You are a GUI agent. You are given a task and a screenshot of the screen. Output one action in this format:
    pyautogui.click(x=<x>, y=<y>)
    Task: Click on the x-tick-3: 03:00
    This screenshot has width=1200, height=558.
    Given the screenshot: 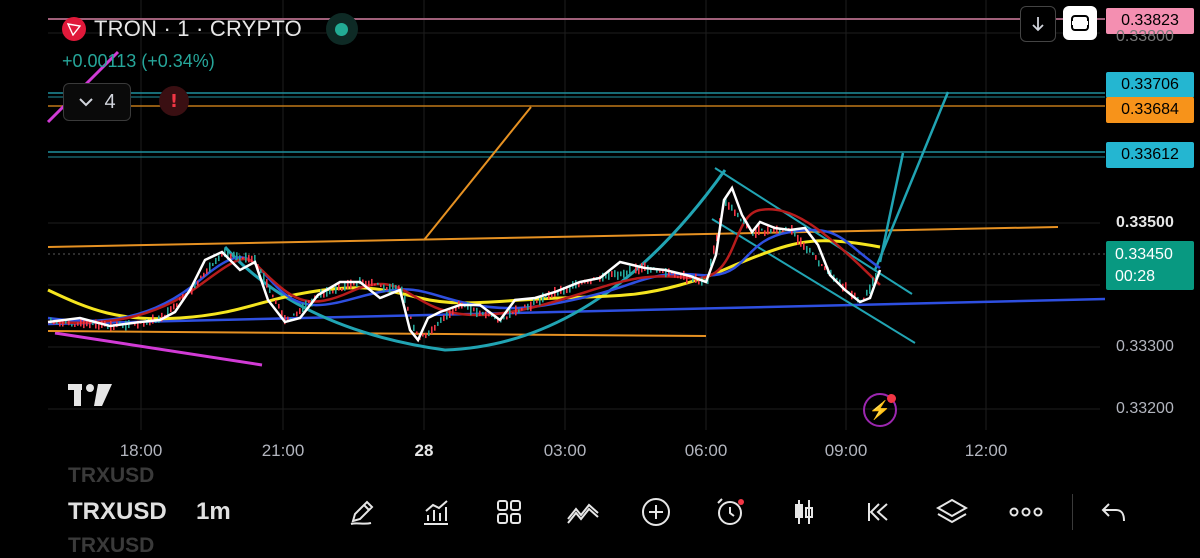 What is the action you would take?
    pyautogui.click(x=565, y=450)
    